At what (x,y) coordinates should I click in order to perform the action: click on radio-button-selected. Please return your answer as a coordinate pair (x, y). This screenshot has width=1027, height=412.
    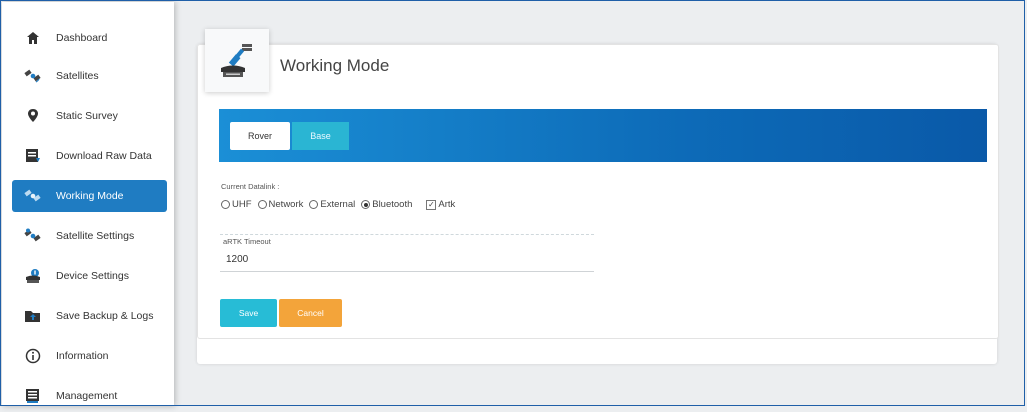
    Looking at the image, I should click on (366, 204).